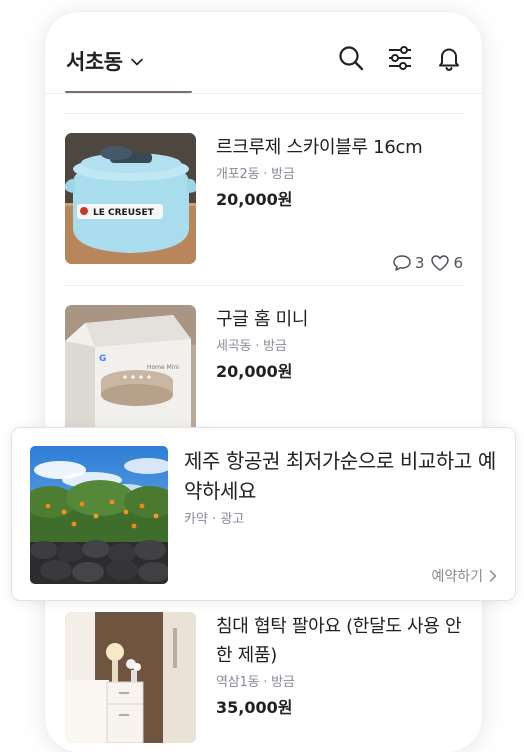 The height and width of the screenshot is (752, 524). What do you see at coordinates (449, 58) in the screenshot?
I see `bell-icon` at bounding box center [449, 58].